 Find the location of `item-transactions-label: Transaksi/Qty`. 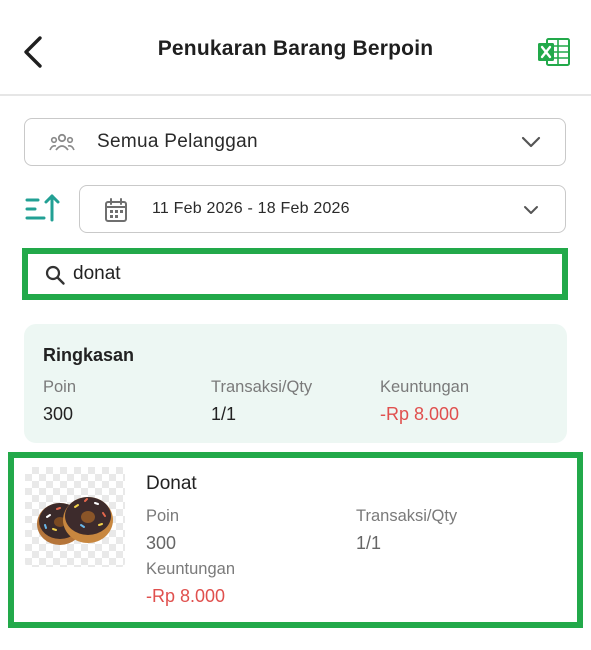

item-transactions-label: Transaksi/Qty is located at coordinates (407, 516).